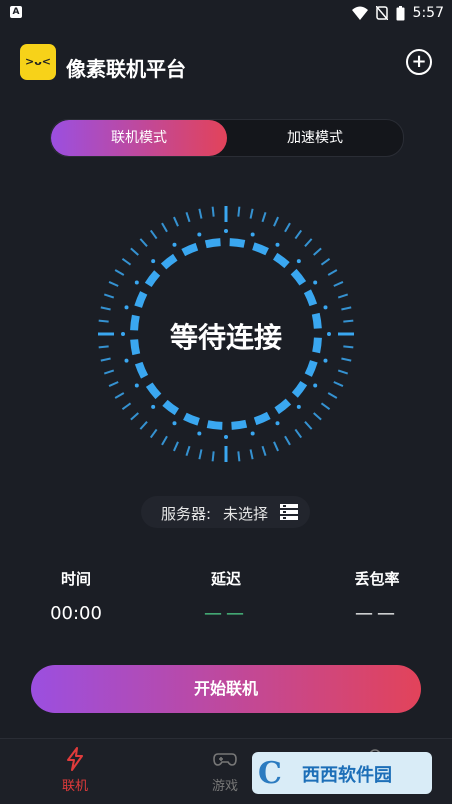 The image size is (452, 804). I want to click on server-value: 未选择, so click(246, 514).